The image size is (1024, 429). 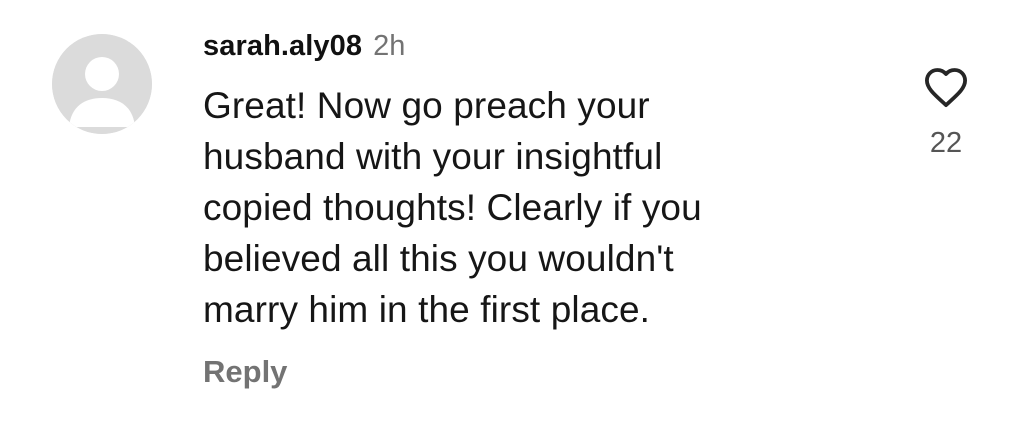 I want to click on comment-meta: sarah.aly08 2h, so click(x=528, y=53).